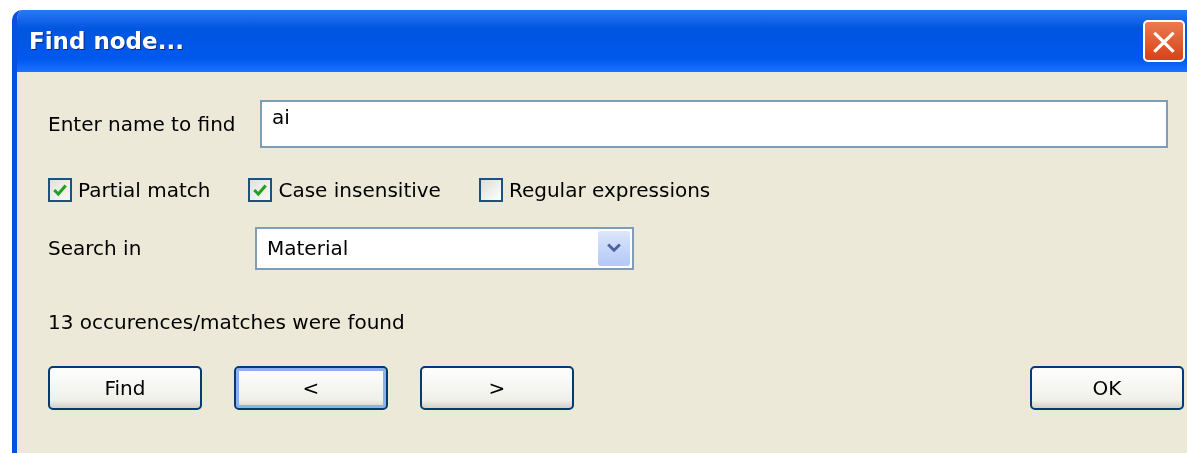 The width and height of the screenshot is (1187, 453). I want to click on checkbox-option: Partial match, so click(129, 190).